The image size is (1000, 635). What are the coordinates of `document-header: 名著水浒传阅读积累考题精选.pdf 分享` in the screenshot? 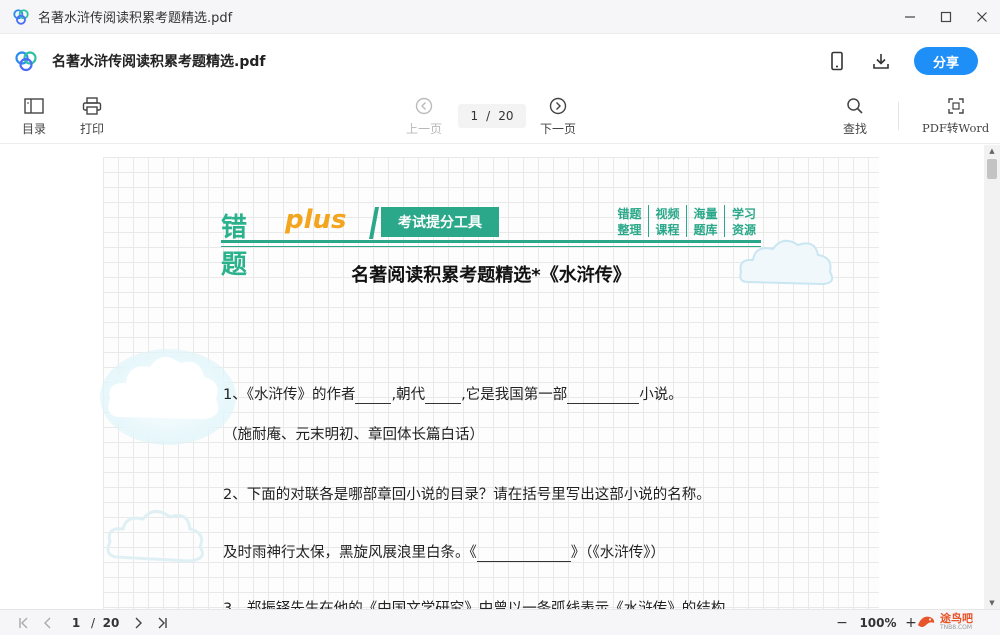 It's located at (500, 61).